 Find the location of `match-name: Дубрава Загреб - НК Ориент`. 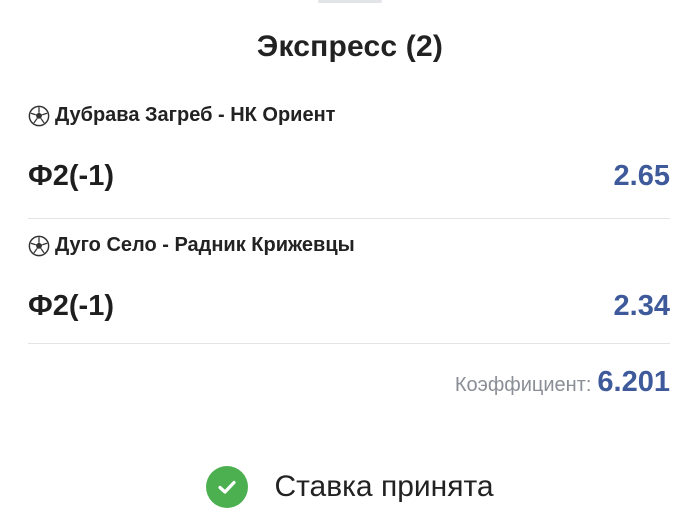

match-name: Дубрава Загреб - НК Ориент is located at coordinates (195, 115).